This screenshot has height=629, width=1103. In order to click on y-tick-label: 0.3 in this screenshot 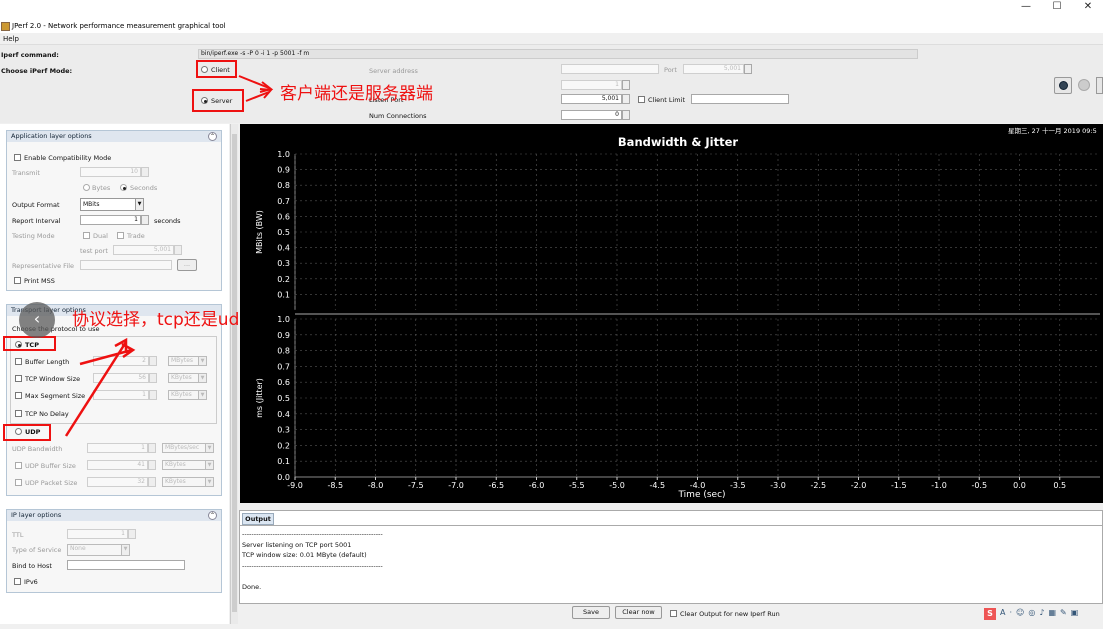, I will do `click(283, 430)`.